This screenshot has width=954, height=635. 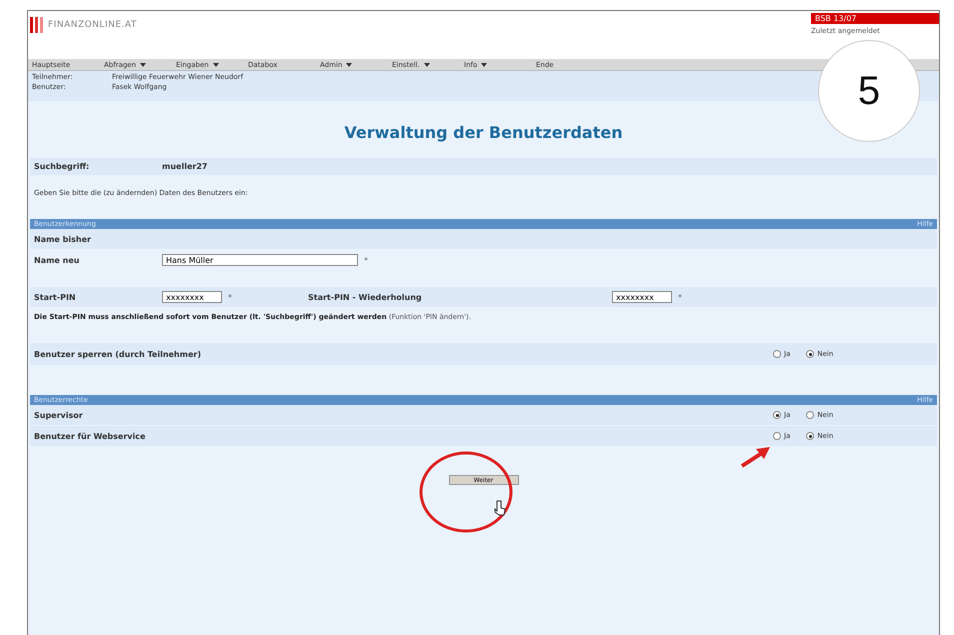 What do you see at coordinates (57, 260) in the screenshot?
I see `field-label: Name neu` at bounding box center [57, 260].